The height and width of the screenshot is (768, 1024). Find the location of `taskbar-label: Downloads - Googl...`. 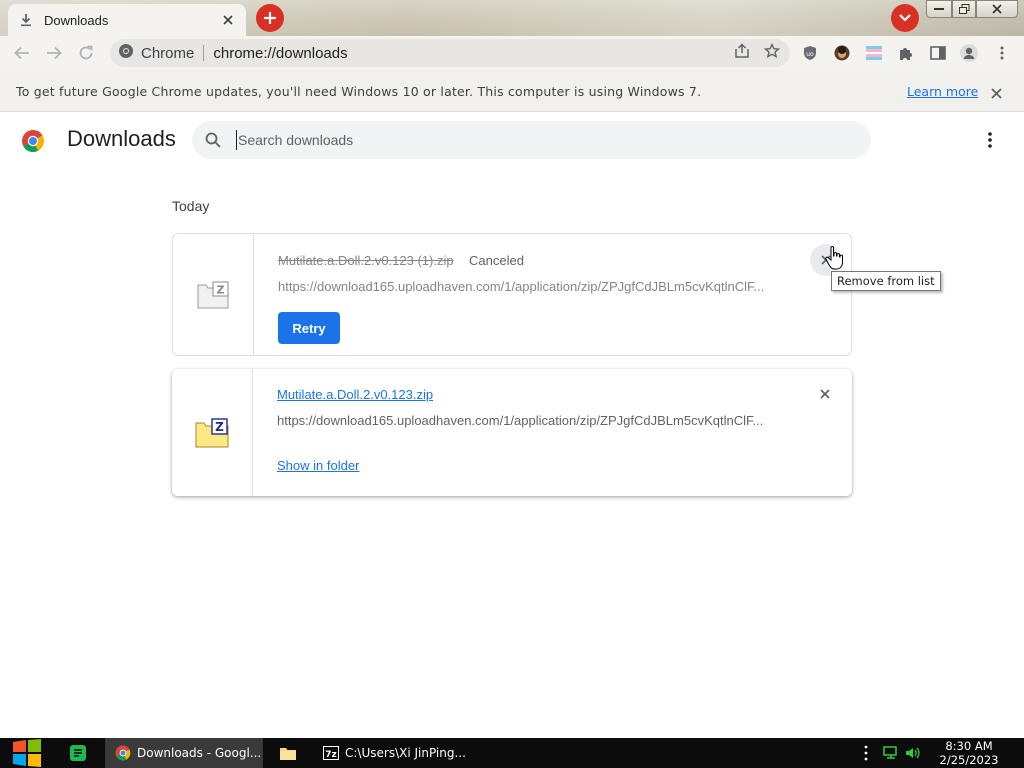

taskbar-label: Downloads - Googl... is located at coordinates (199, 753).